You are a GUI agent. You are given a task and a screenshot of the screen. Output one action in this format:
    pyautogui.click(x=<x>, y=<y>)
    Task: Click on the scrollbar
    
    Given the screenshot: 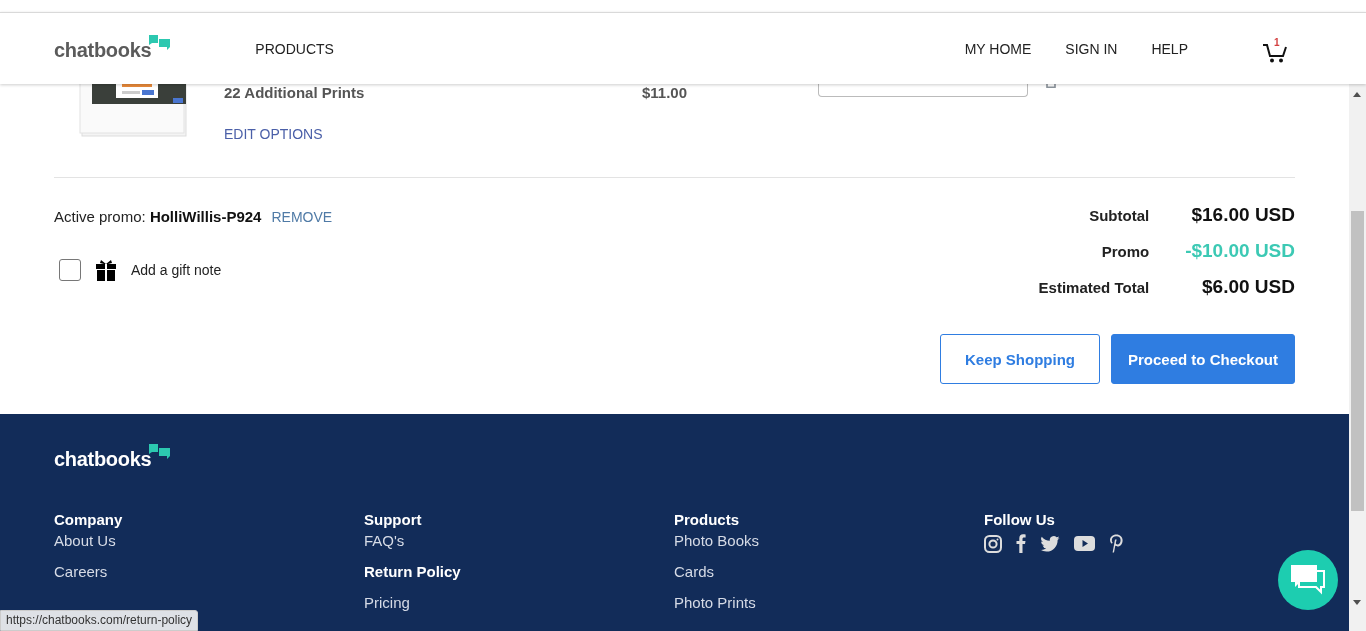 What is the action you would take?
    pyautogui.click(x=1357, y=357)
    